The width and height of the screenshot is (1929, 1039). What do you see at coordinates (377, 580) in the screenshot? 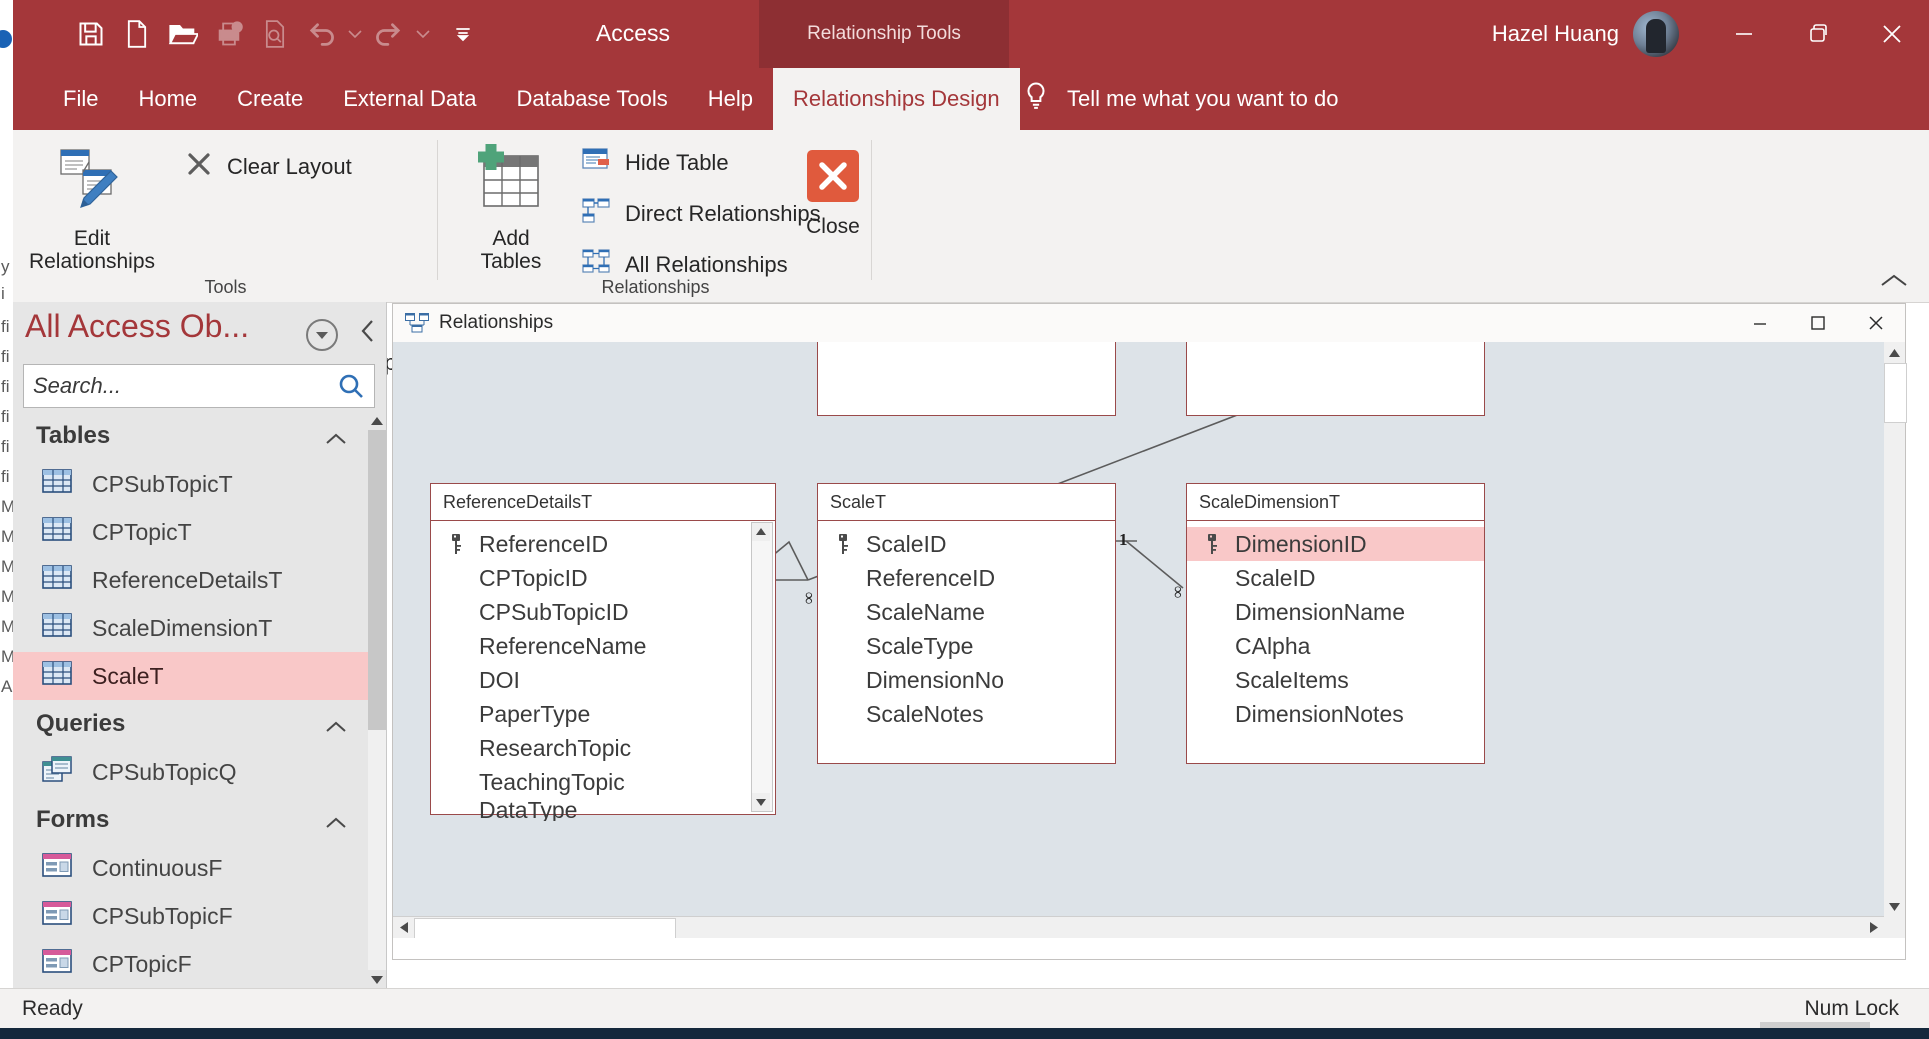
I see `scrollbar-thumb` at bounding box center [377, 580].